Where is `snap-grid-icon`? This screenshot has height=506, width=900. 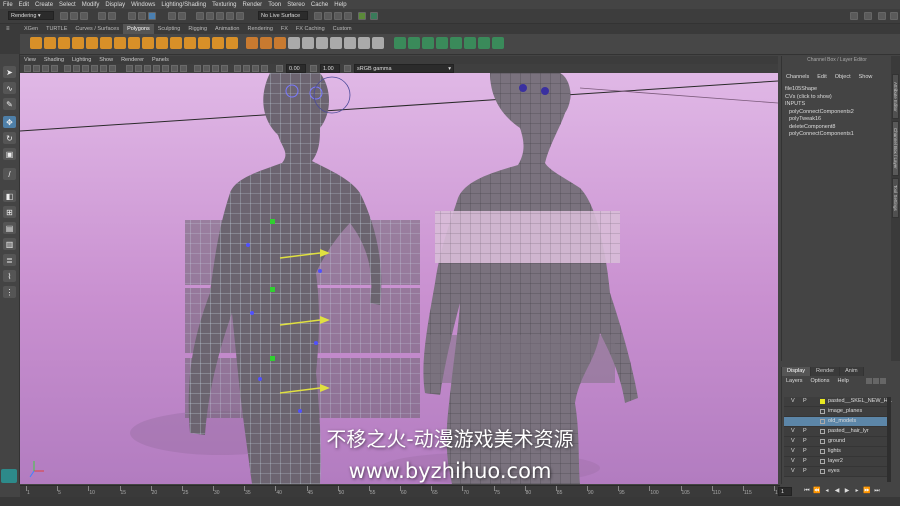
snap-grid-icon is located at coordinates (200, 16).